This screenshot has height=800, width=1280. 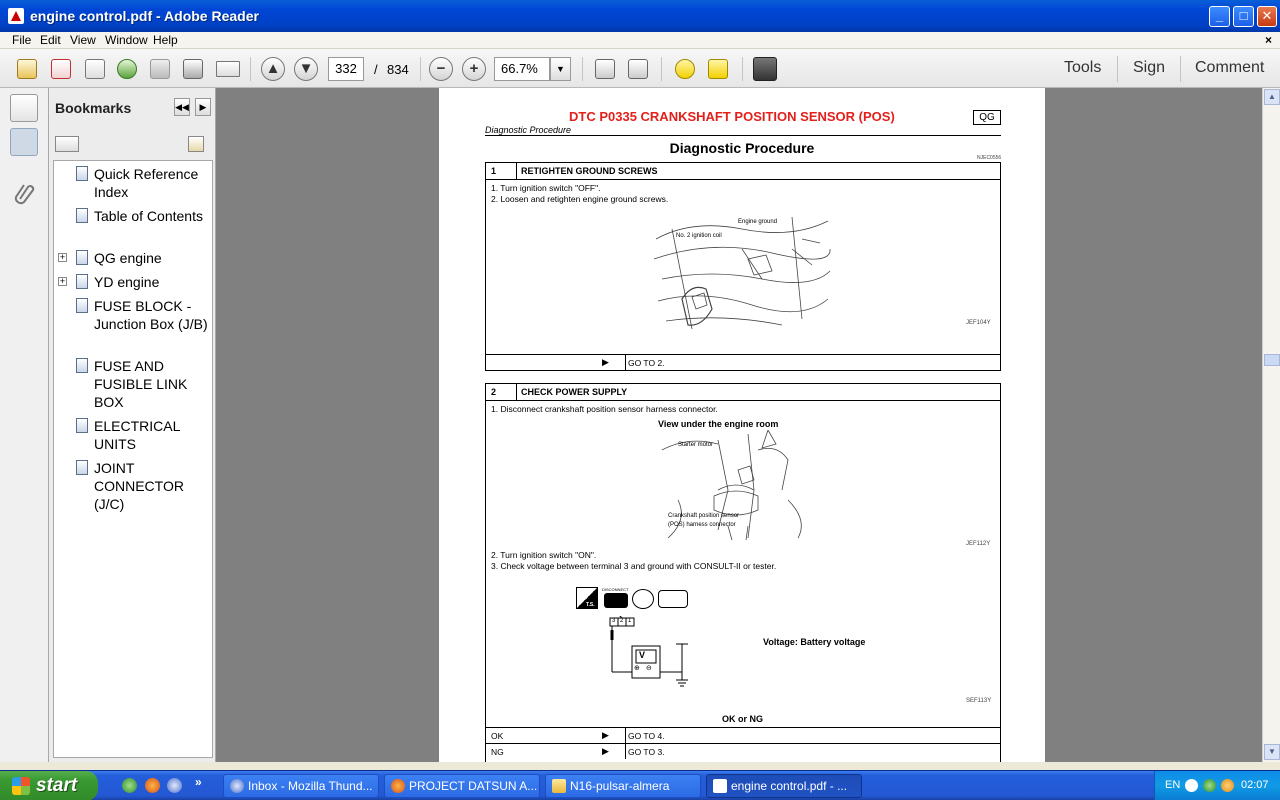 What do you see at coordinates (640, 16) in the screenshot?
I see `title-bar: engine control.pdf - Adobe Reader _ □ ✕` at bounding box center [640, 16].